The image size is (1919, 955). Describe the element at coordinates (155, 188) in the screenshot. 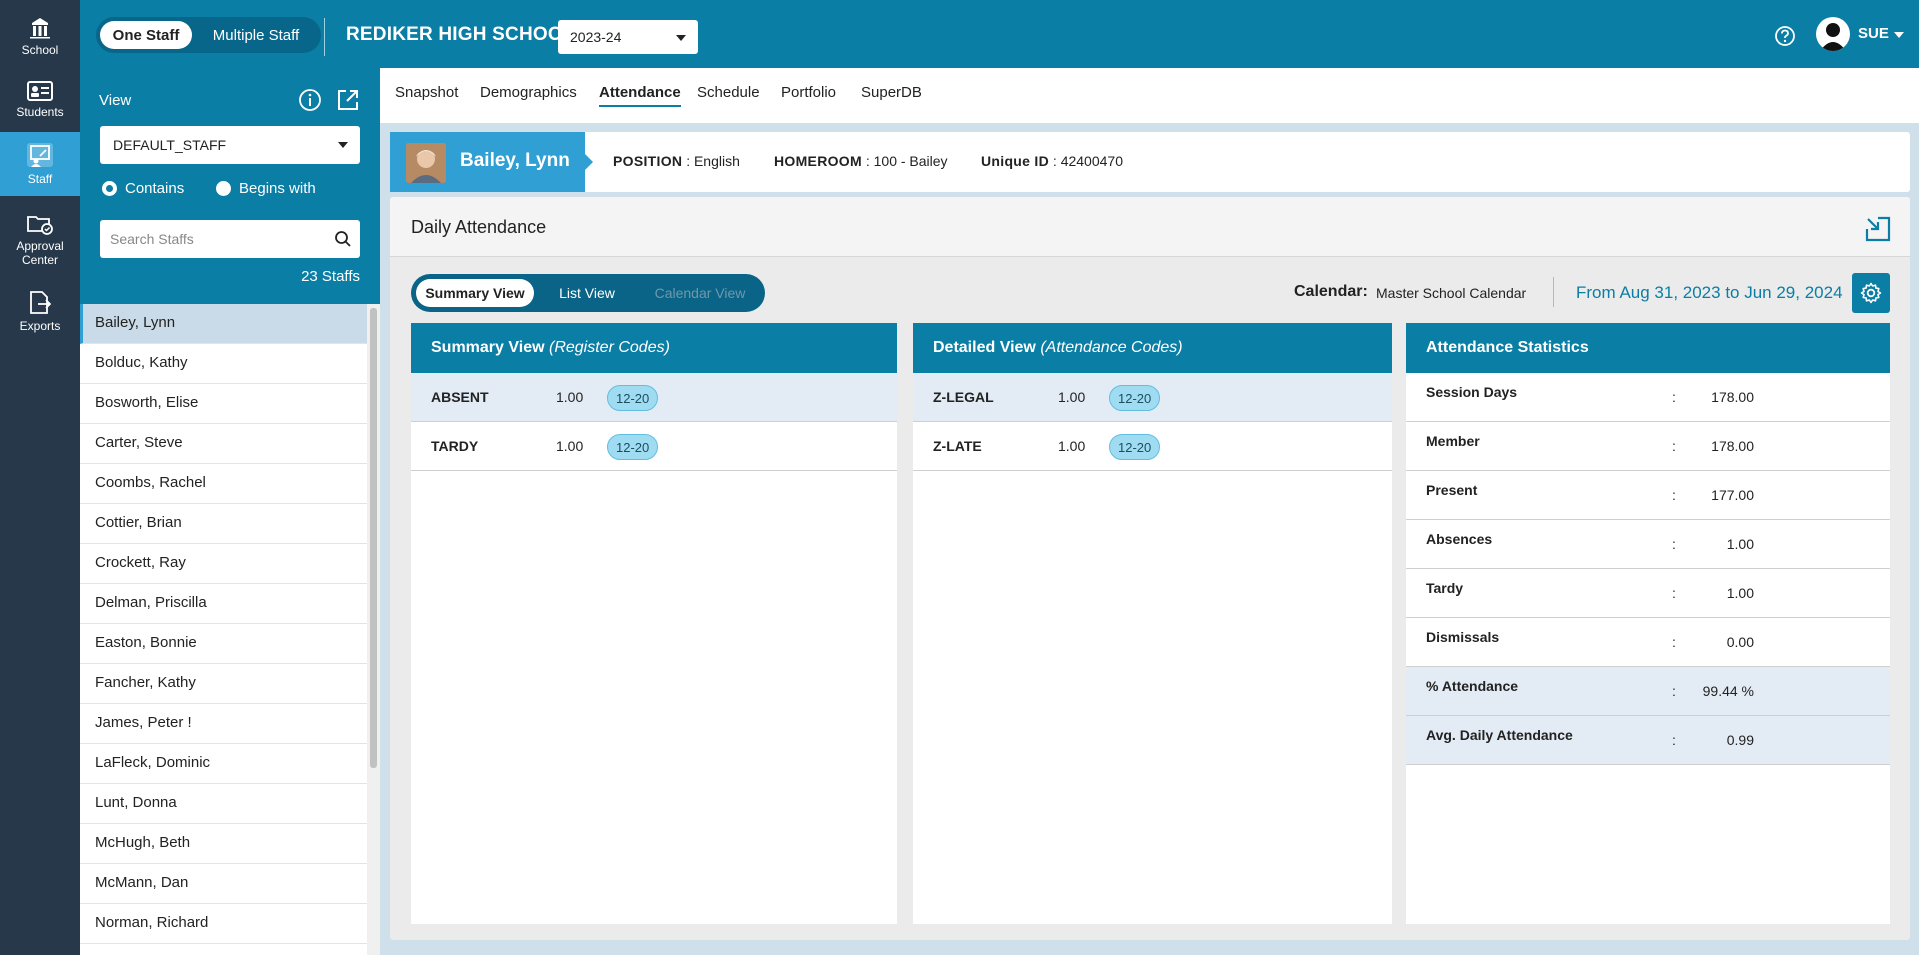

I see `radio-label: Contains` at that location.